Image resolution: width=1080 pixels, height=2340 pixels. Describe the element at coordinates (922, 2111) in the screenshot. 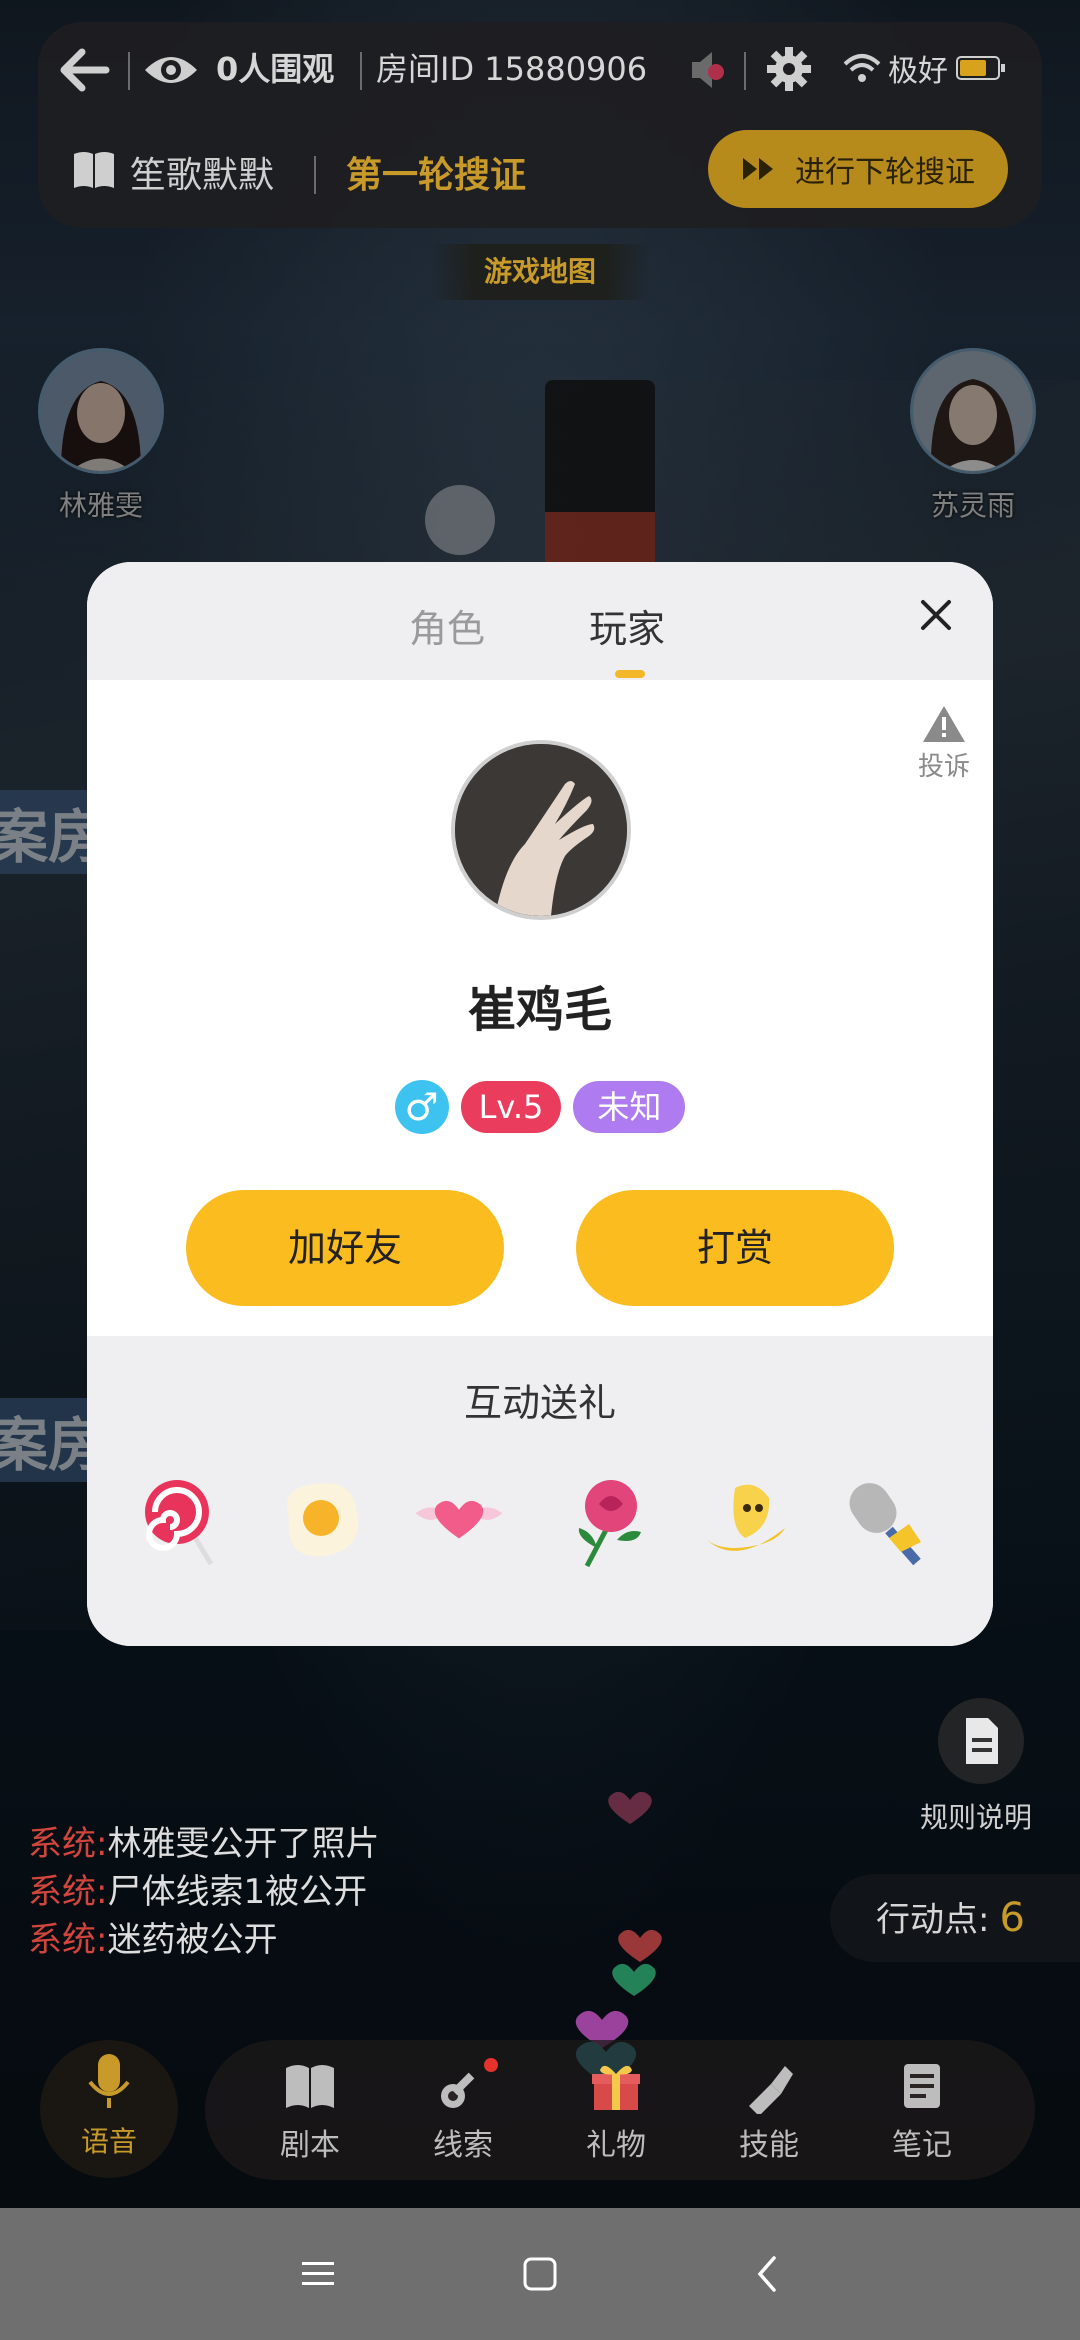

I see `nav-item-notes: 笔记` at that location.